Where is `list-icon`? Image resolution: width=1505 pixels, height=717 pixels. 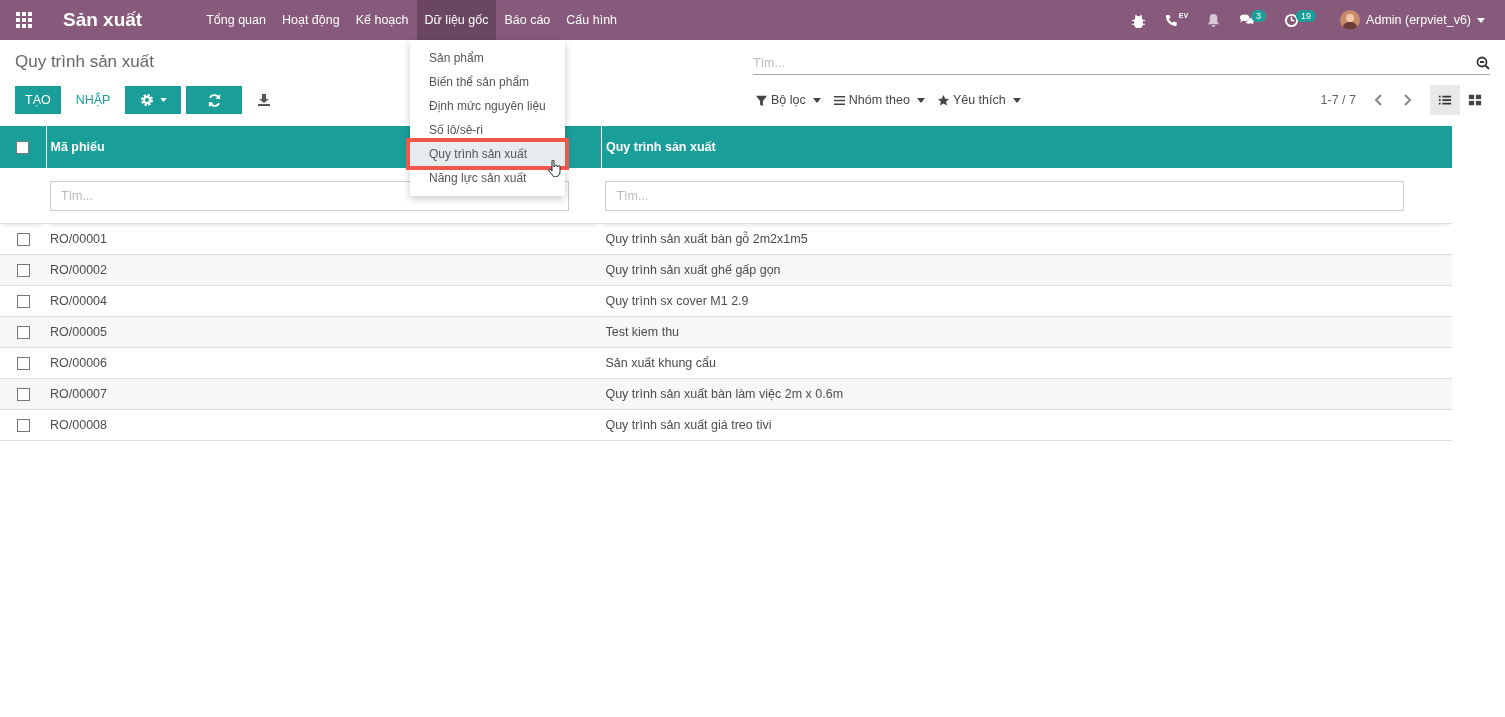 list-icon is located at coordinates (1445, 100).